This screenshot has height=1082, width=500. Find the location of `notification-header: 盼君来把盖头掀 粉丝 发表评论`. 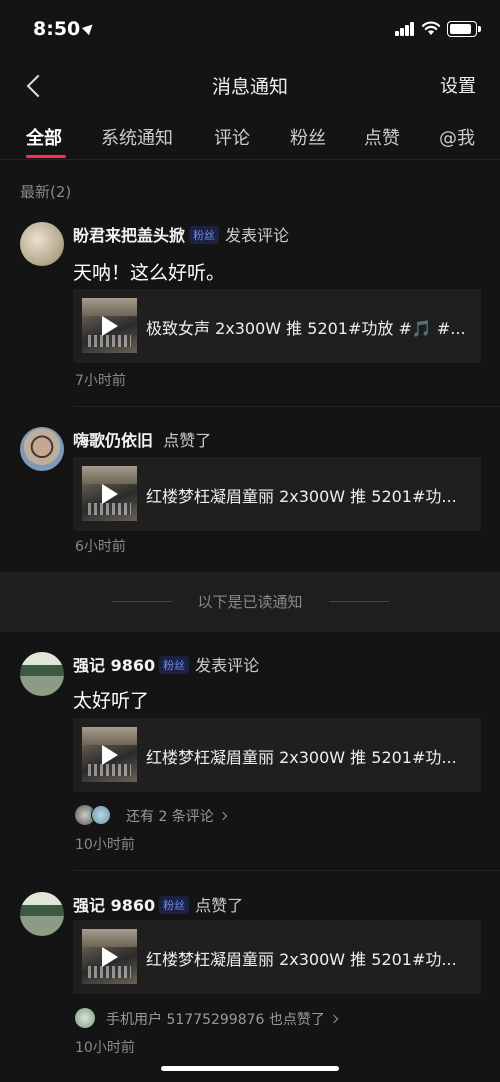

notification-header: 盼君来把盖头掀 粉丝 发表评论 is located at coordinates (181, 234).